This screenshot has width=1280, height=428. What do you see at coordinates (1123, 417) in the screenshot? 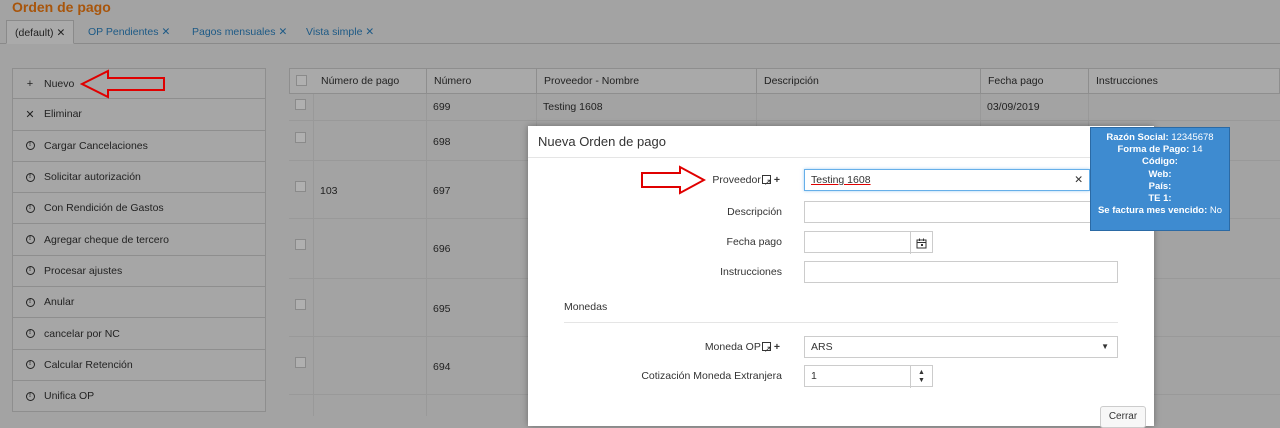
I see `close-button: Cerrar` at bounding box center [1123, 417].